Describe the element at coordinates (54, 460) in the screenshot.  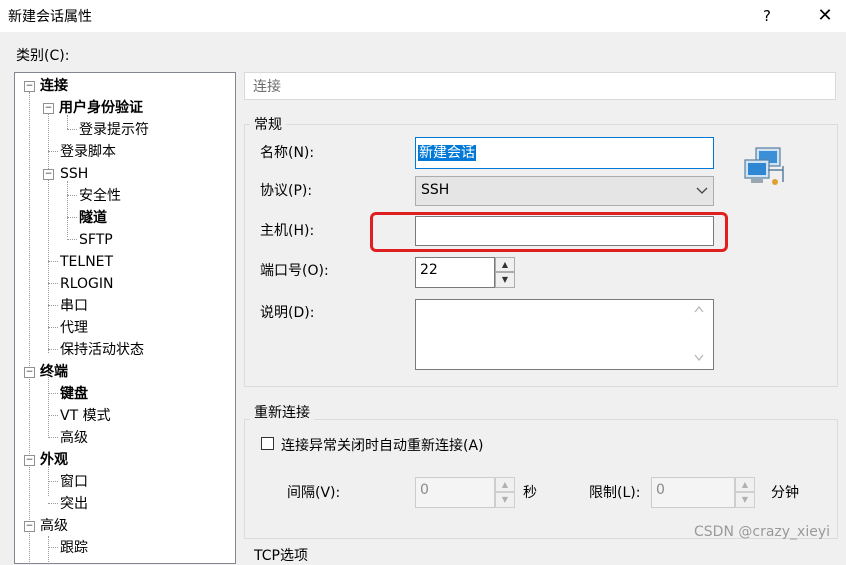
I see `tree-item-appearance: 外观` at that location.